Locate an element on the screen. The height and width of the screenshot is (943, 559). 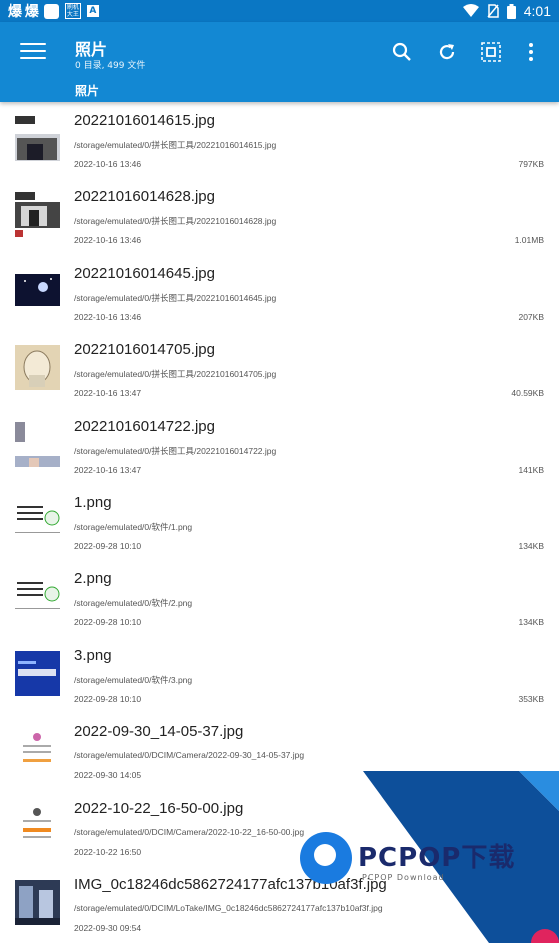
file-size: 1.01MB is located at coordinates (529, 240).